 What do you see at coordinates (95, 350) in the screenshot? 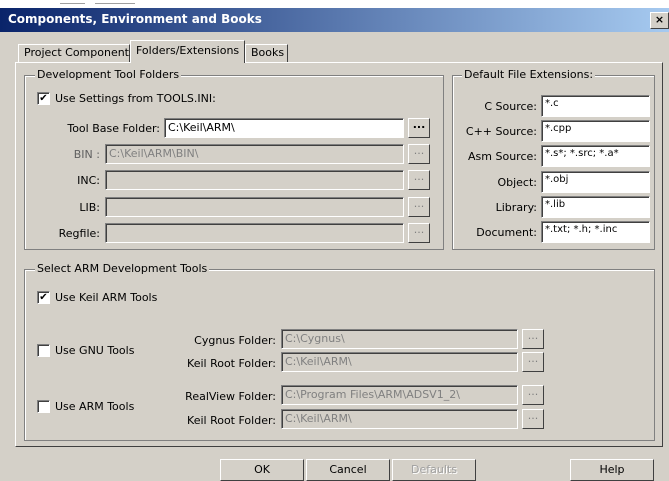
I see `use-gnu-tools-label: Use GNU Tools` at bounding box center [95, 350].